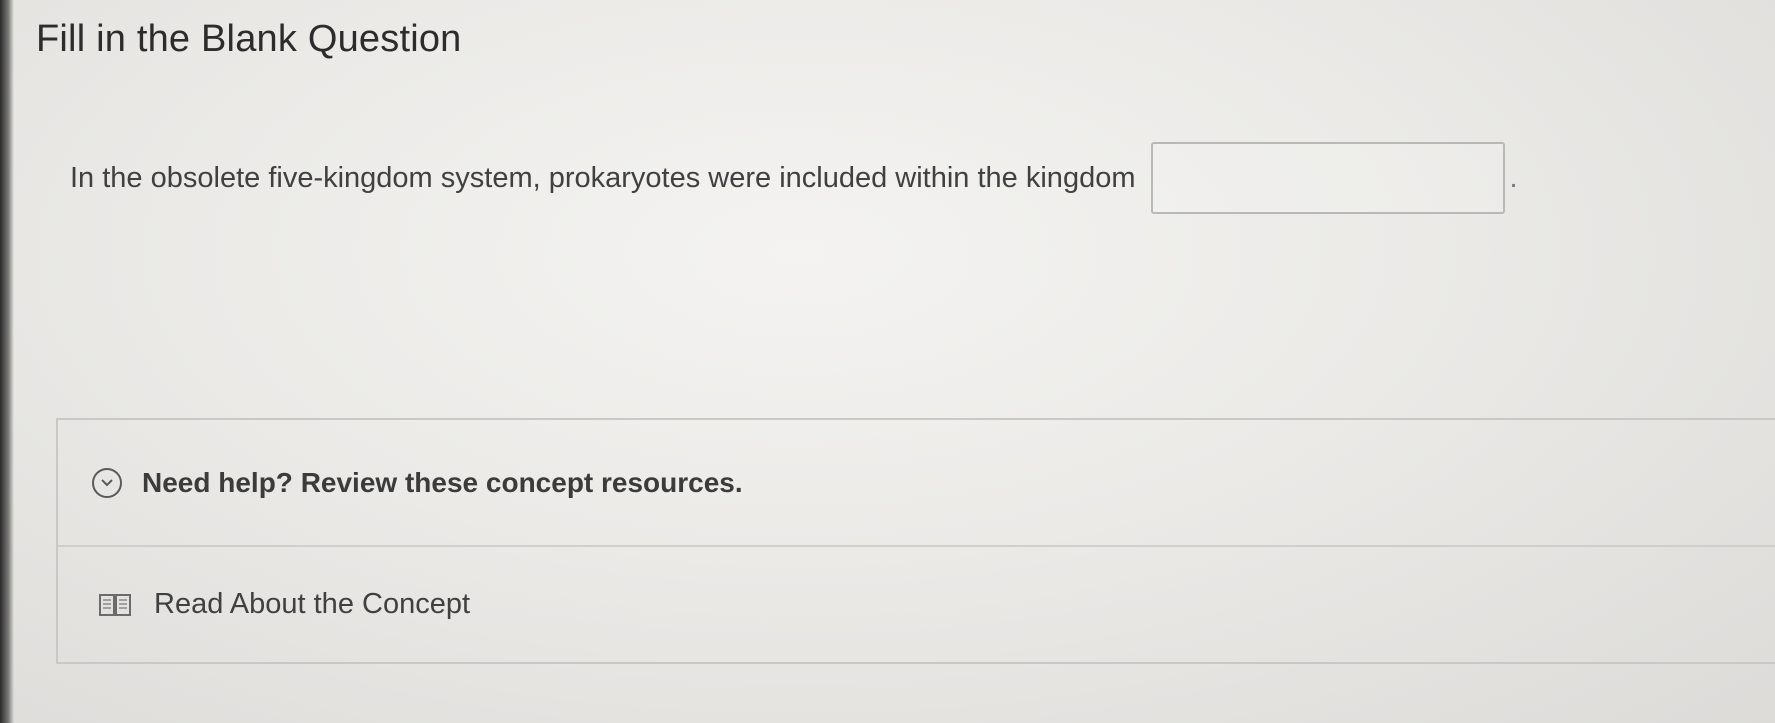 The height and width of the screenshot is (723, 1775). What do you see at coordinates (312, 604) in the screenshot?
I see `read-about-concept-label: Read About the Concept` at bounding box center [312, 604].